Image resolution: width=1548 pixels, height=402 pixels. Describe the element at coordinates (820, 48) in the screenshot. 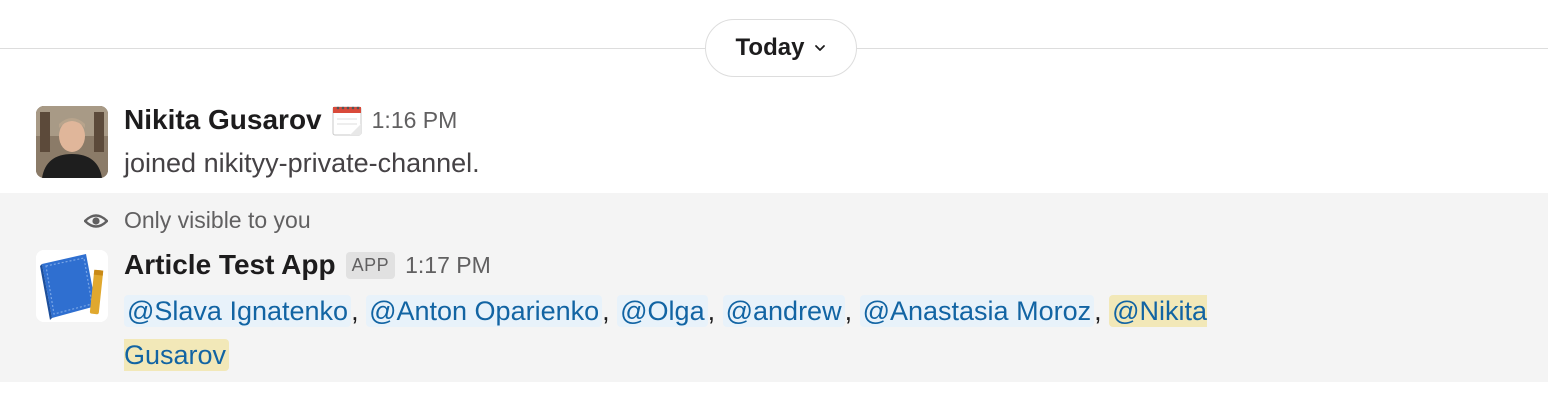

I see `chevron-down-icon` at that location.